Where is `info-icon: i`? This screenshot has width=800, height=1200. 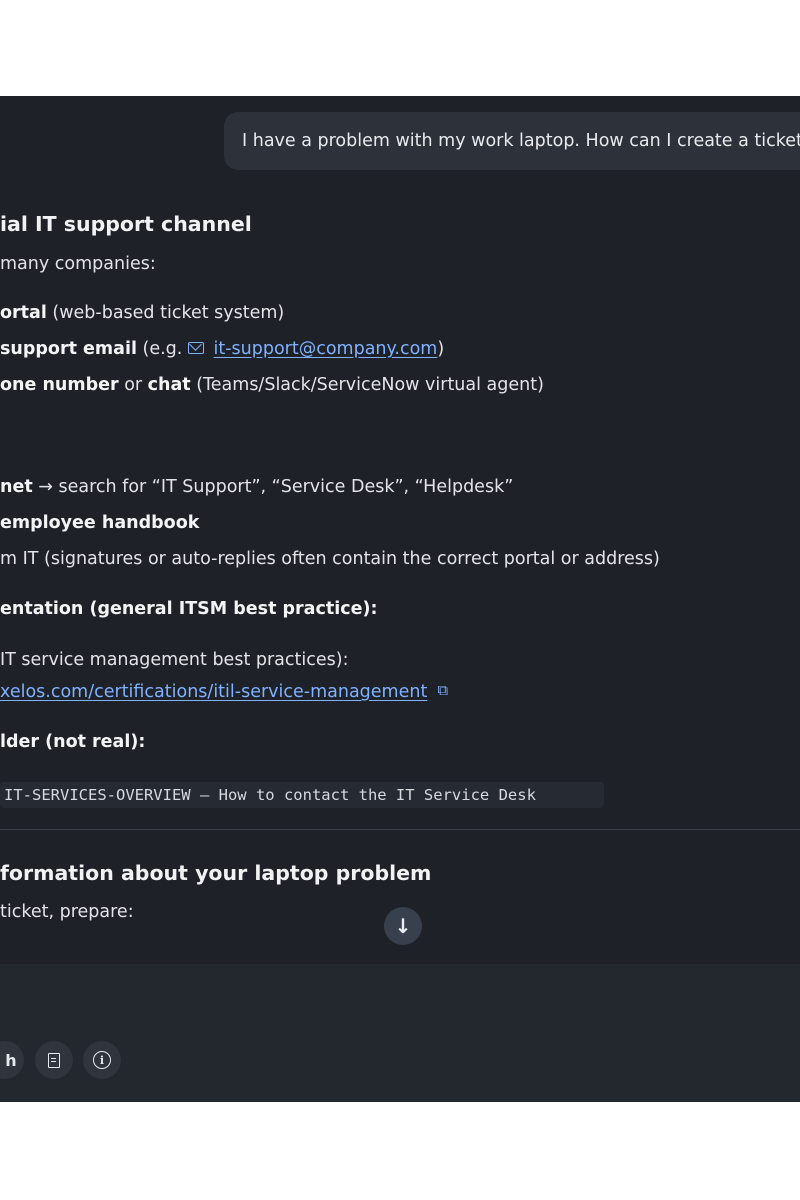
info-icon: i is located at coordinates (102, 1060).